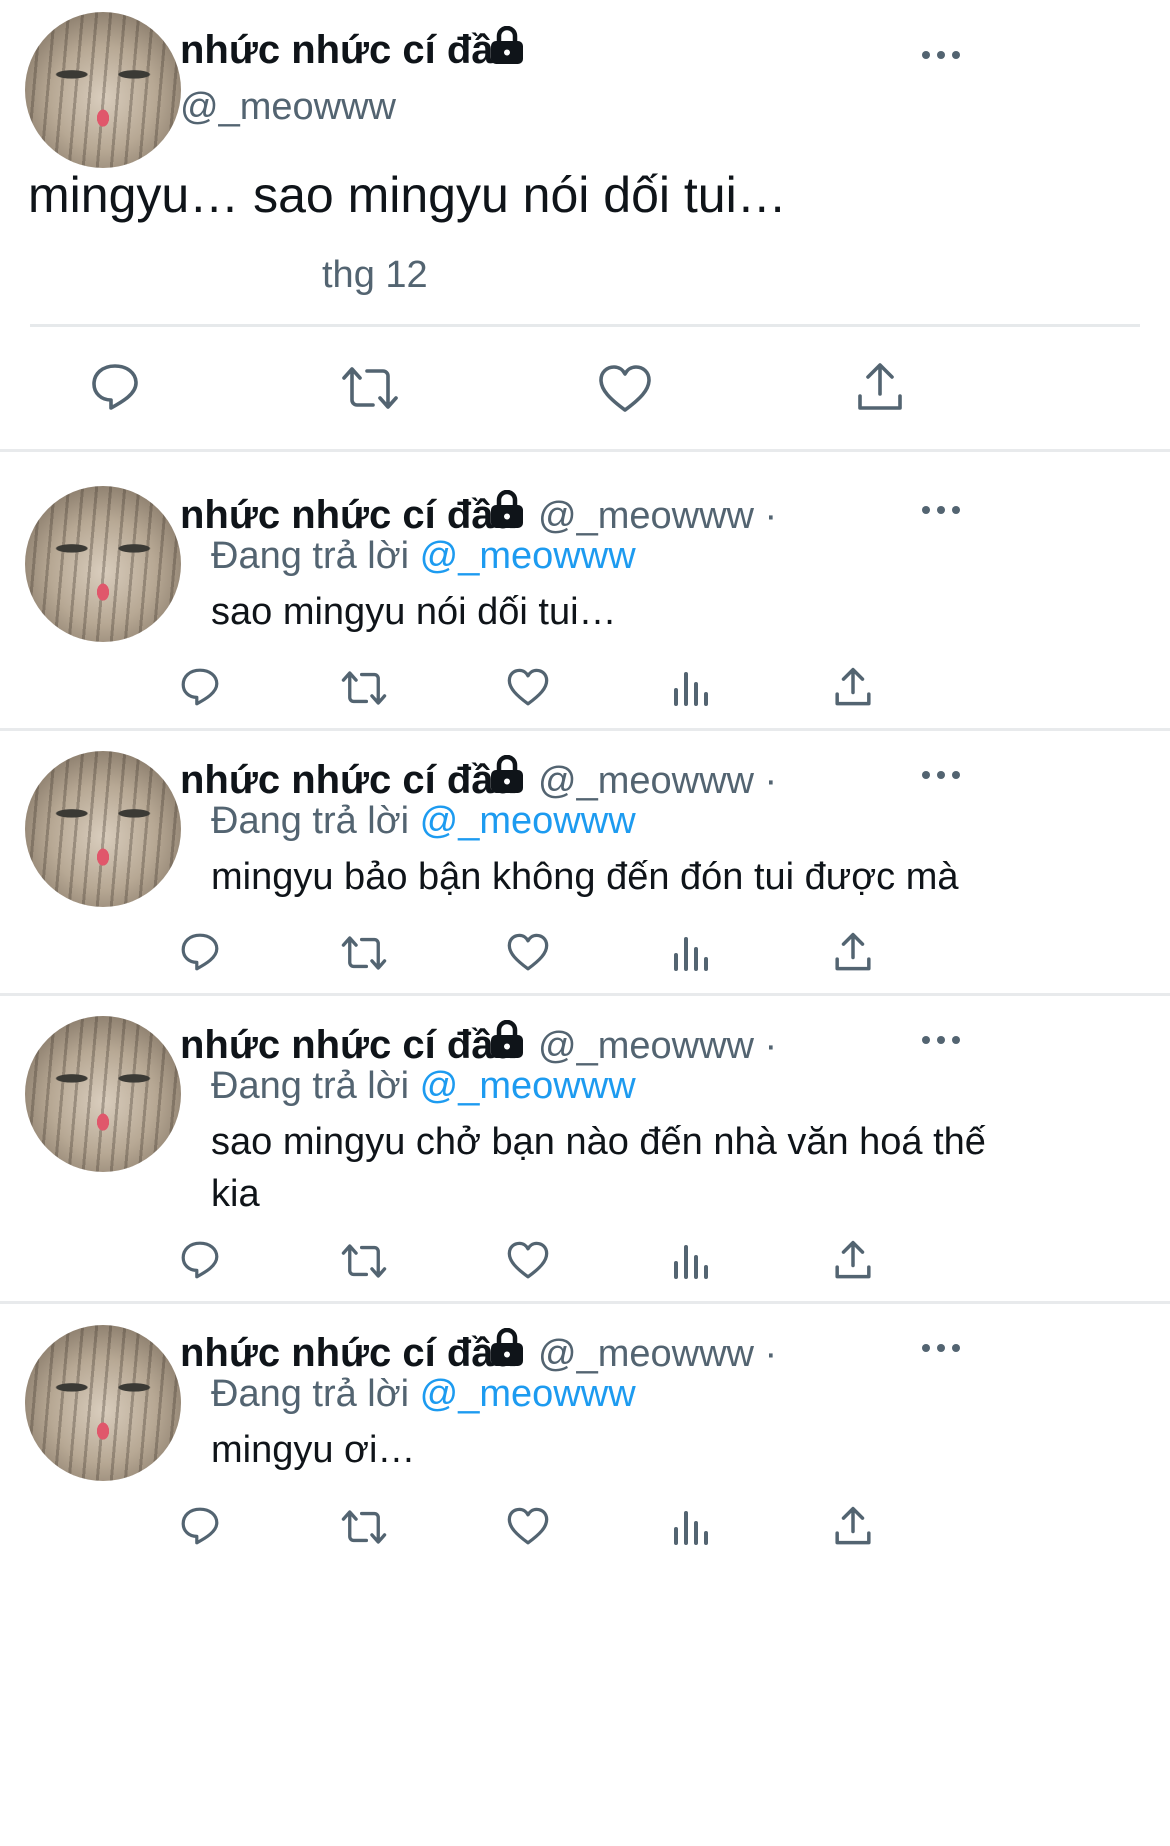 The image size is (1170, 1846). Describe the element at coordinates (288, 107) in the screenshot. I see `handle: @_meowww` at that location.